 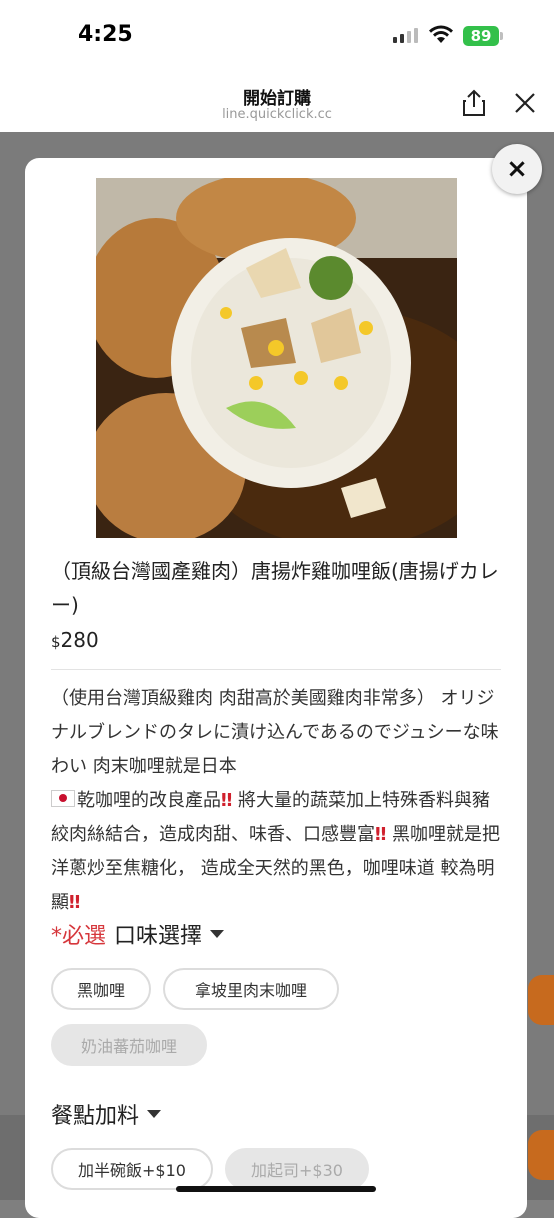 I want to click on option-black-curry: 黑咖哩, so click(x=101, y=989).